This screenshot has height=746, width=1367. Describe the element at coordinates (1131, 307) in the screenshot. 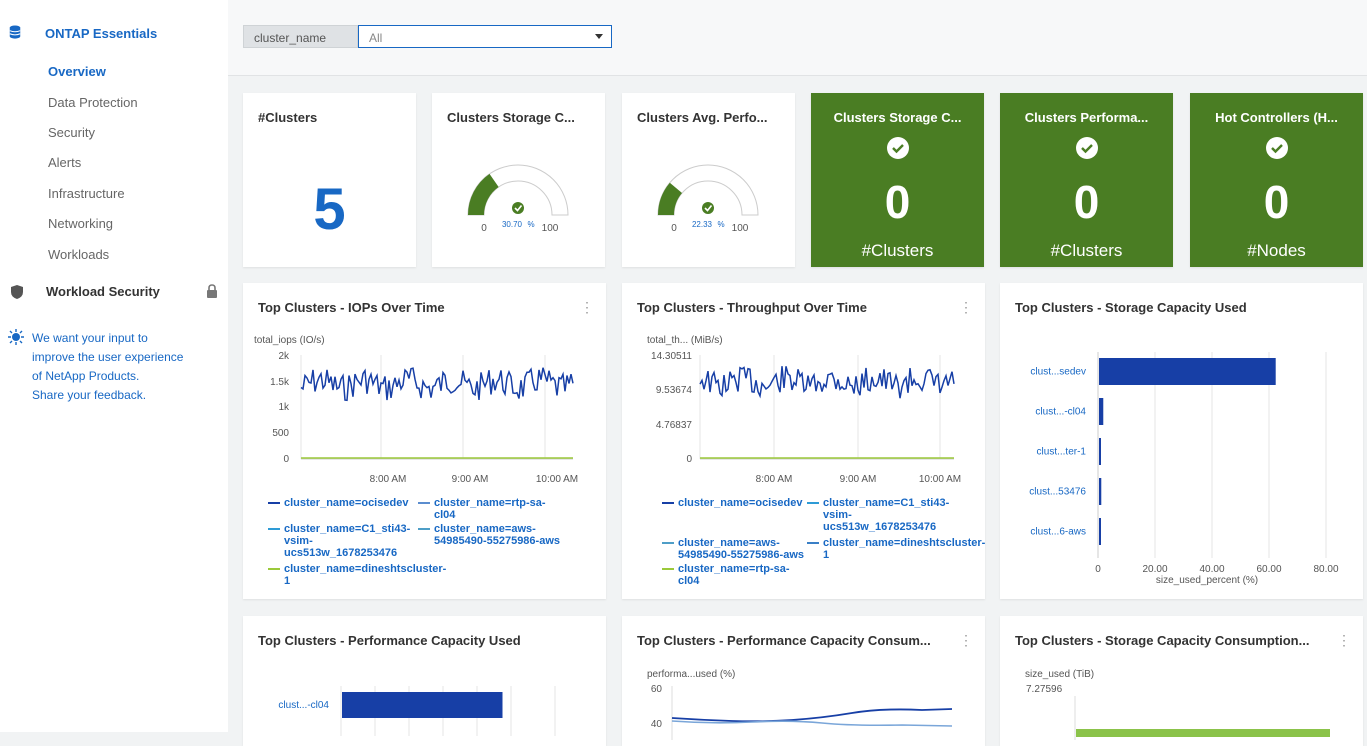

I see `panel-title: Top Clusters - Storage Capacity Used` at that location.